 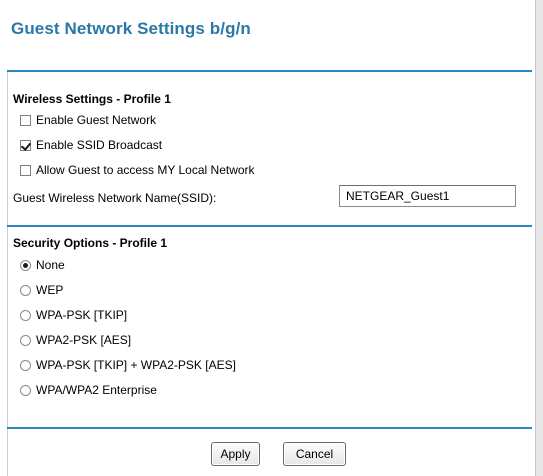 I want to click on ssid-label: Guest Wireless Network Name(SSID):, so click(x=115, y=198).